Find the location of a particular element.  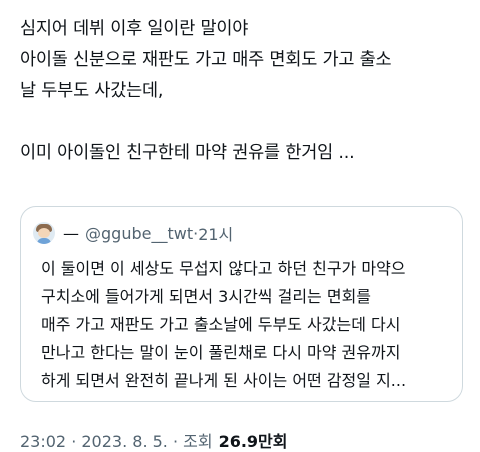

quoted-text-line: 구치소에 들어가게 되면서 3시간씩 걸리는 면회를 is located at coordinates (206, 296).